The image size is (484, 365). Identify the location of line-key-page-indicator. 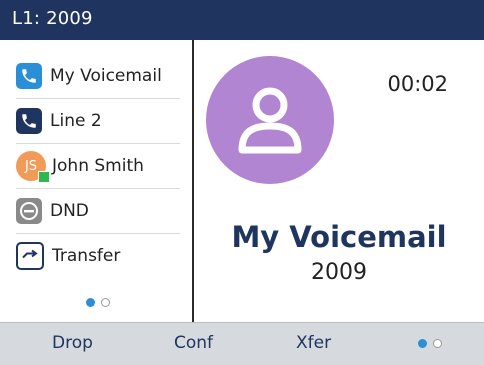
(98, 302).